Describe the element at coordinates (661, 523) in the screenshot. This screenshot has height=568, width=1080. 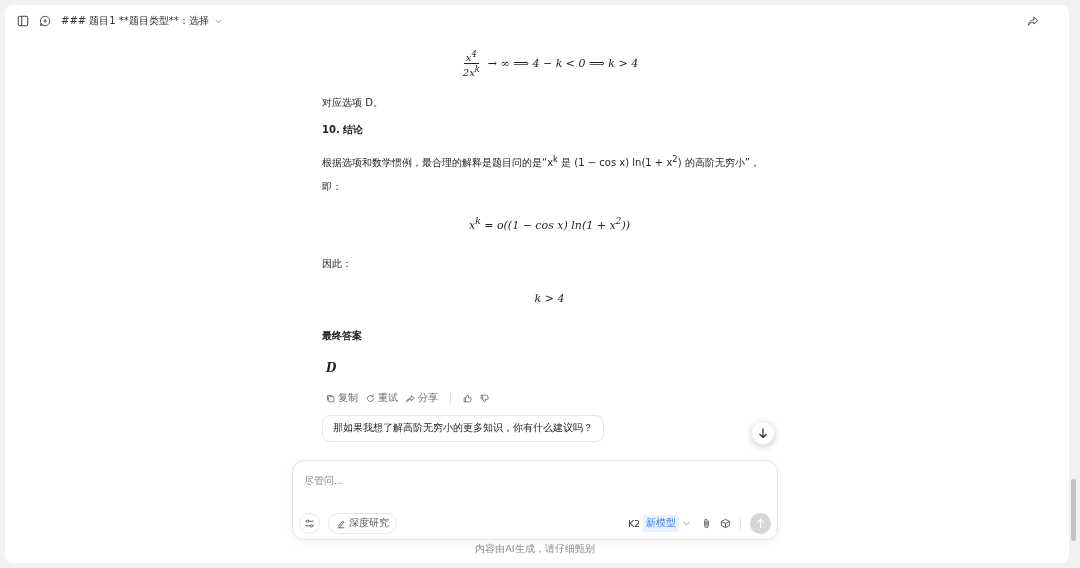
I see `model-badge: 新模型` at that location.